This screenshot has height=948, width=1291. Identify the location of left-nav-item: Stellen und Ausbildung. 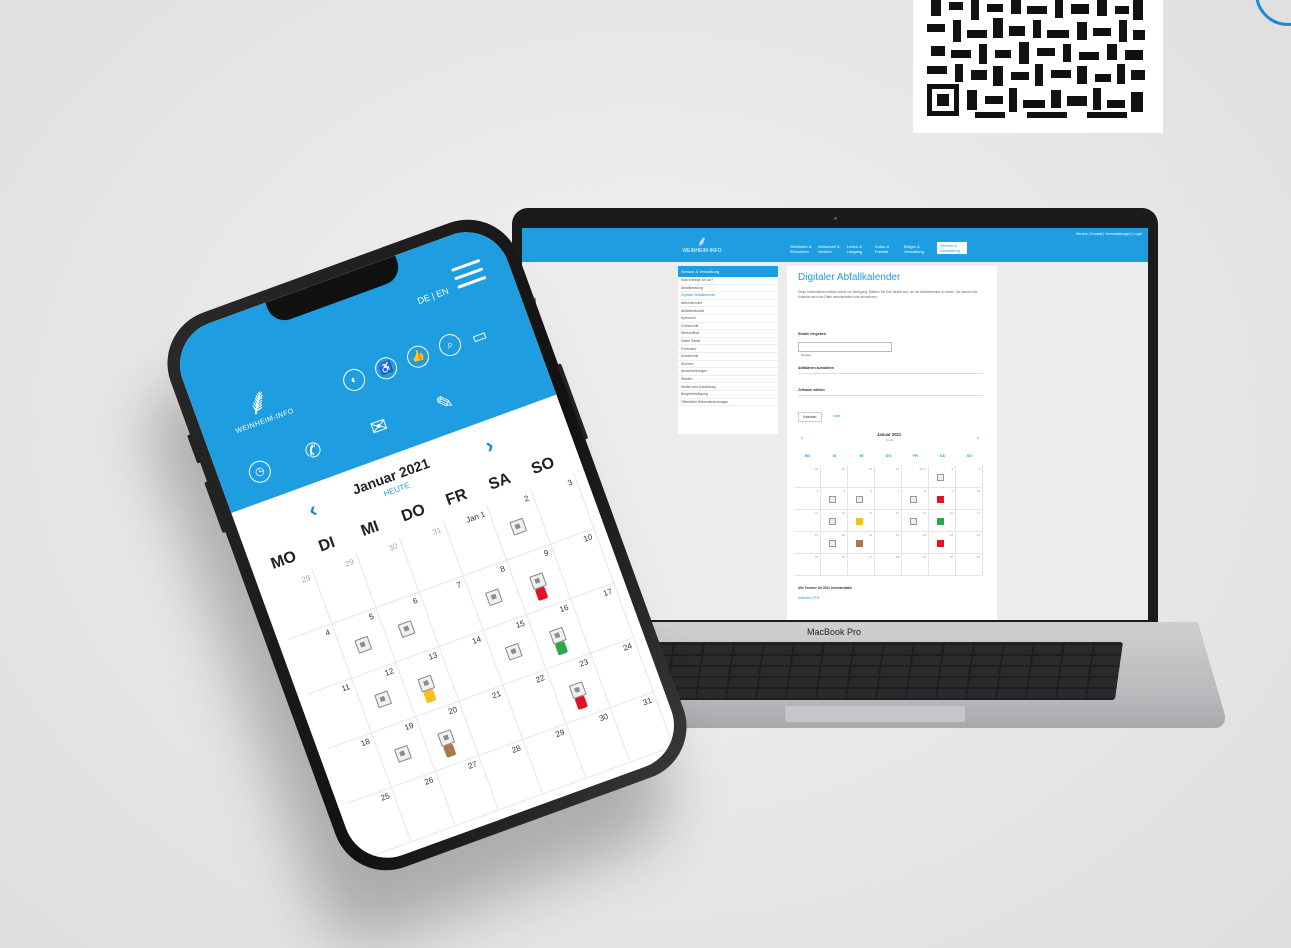
(728, 387).